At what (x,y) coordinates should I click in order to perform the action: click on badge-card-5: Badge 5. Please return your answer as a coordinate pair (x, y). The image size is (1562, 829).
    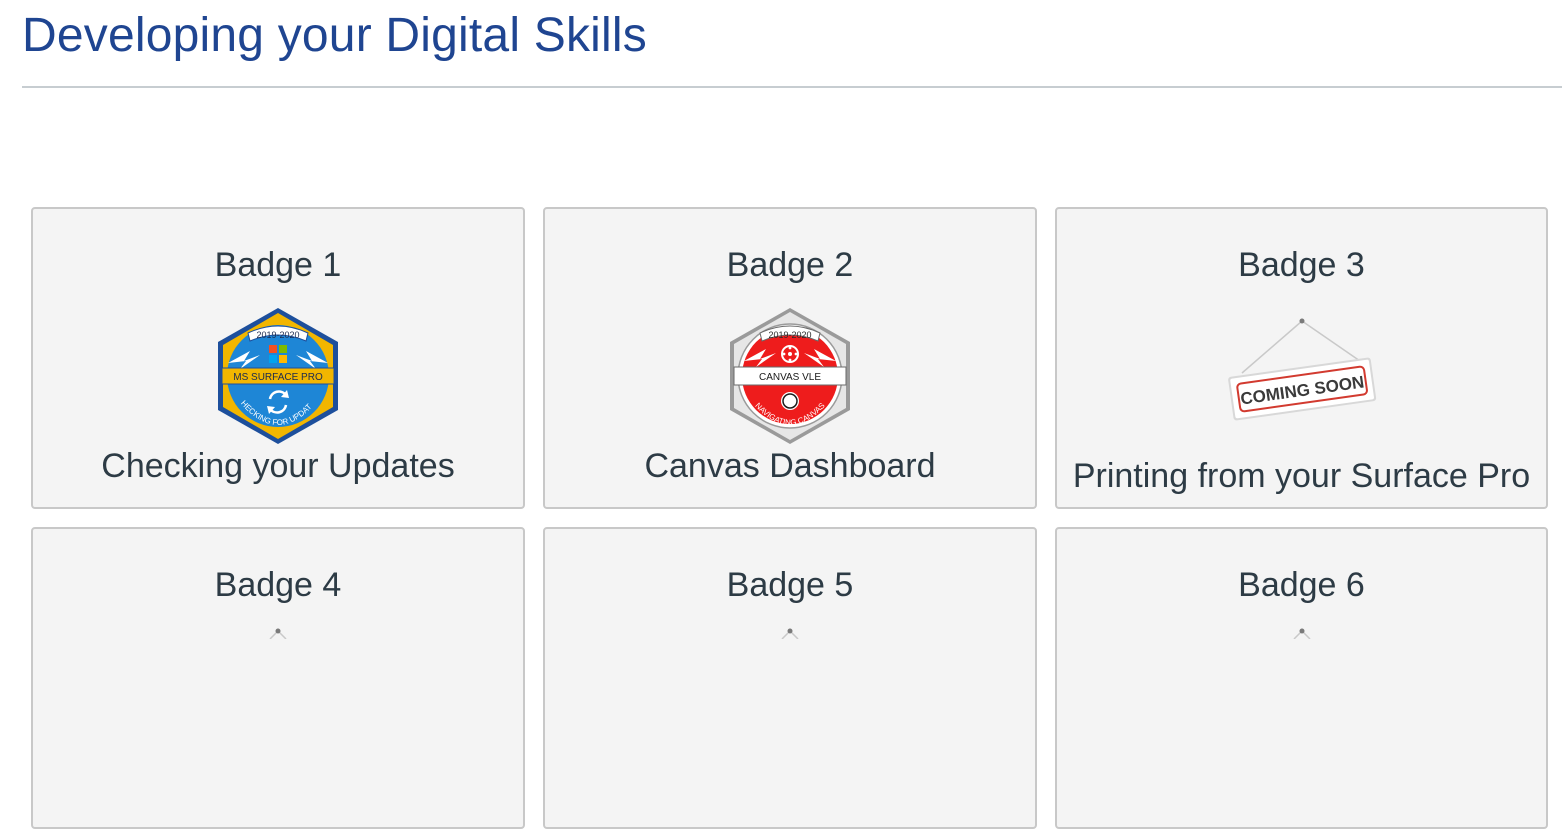
    Looking at the image, I should click on (790, 678).